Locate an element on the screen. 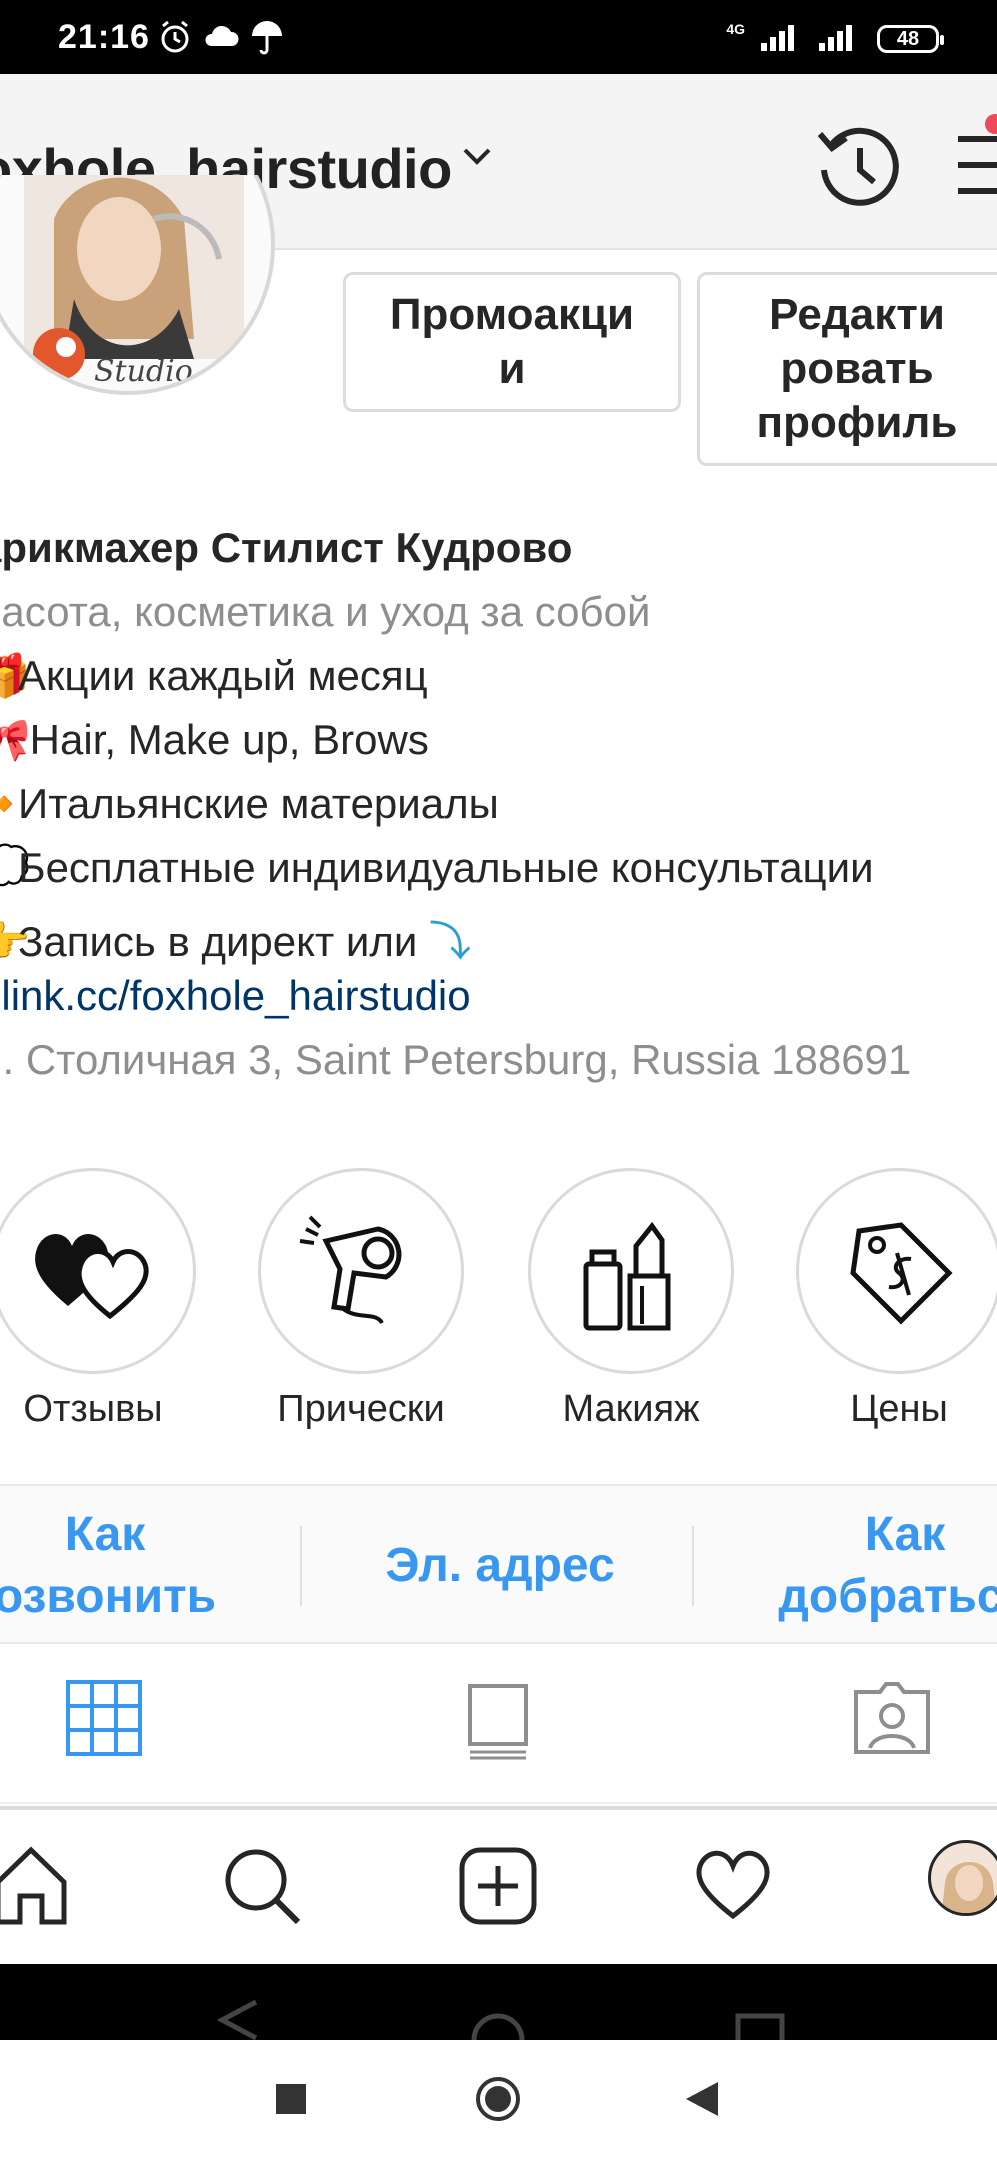  highlight-reviews: Отзывы is located at coordinates (98, 1299).